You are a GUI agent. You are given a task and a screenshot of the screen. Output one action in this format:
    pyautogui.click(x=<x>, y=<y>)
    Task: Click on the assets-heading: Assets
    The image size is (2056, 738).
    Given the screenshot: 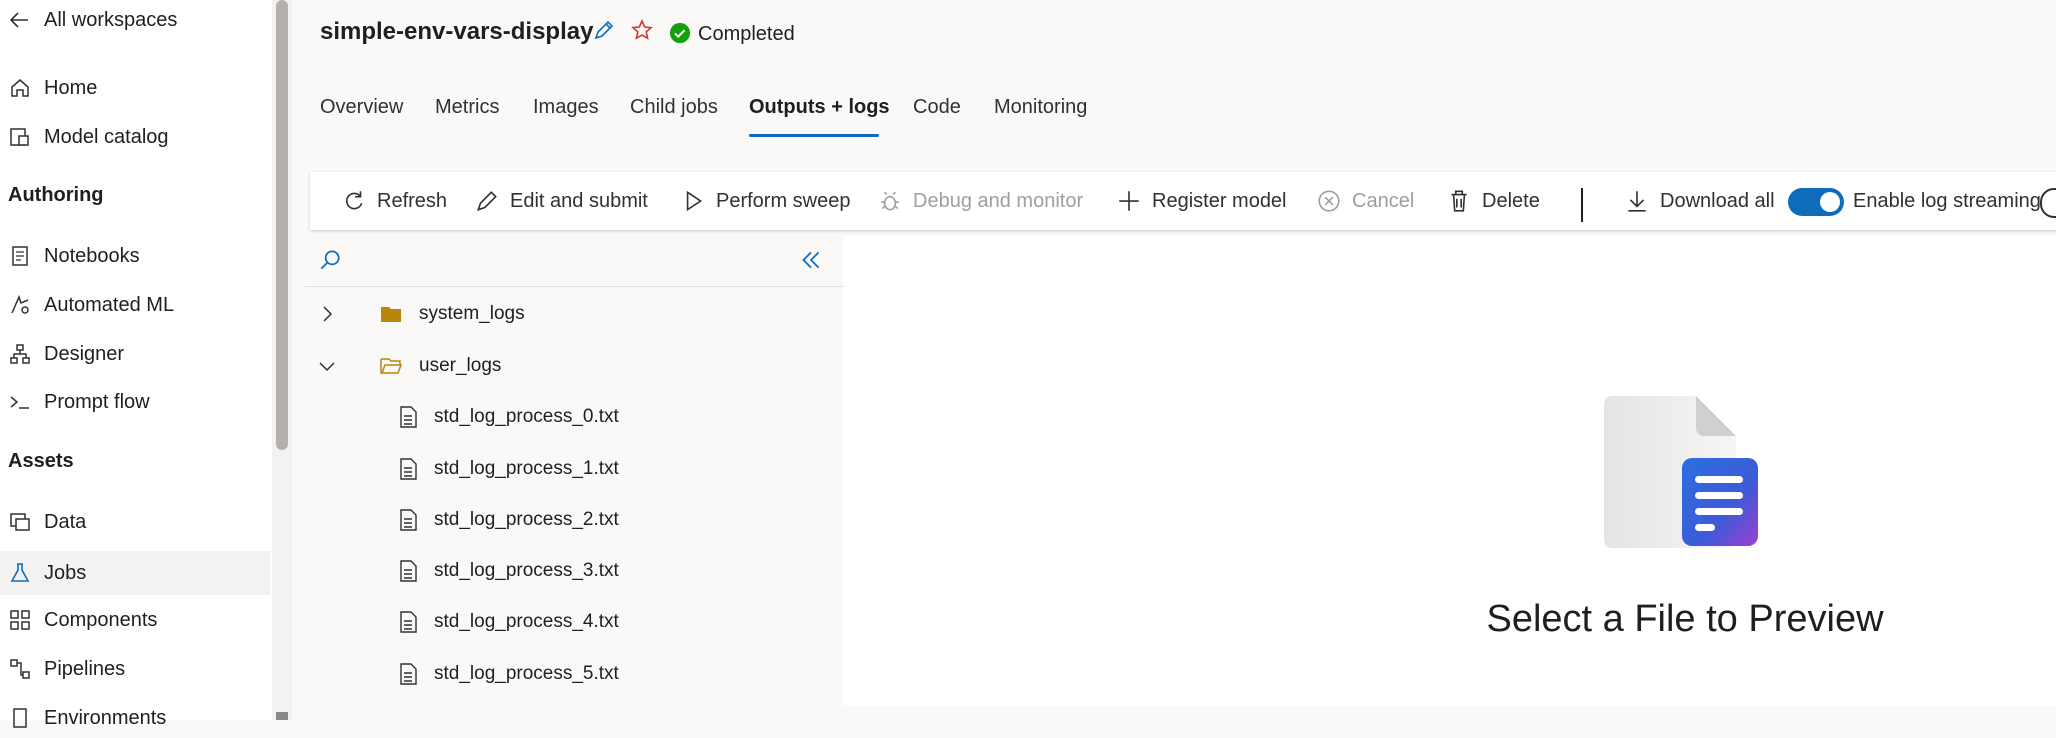 What is the action you would take?
    pyautogui.click(x=41, y=461)
    